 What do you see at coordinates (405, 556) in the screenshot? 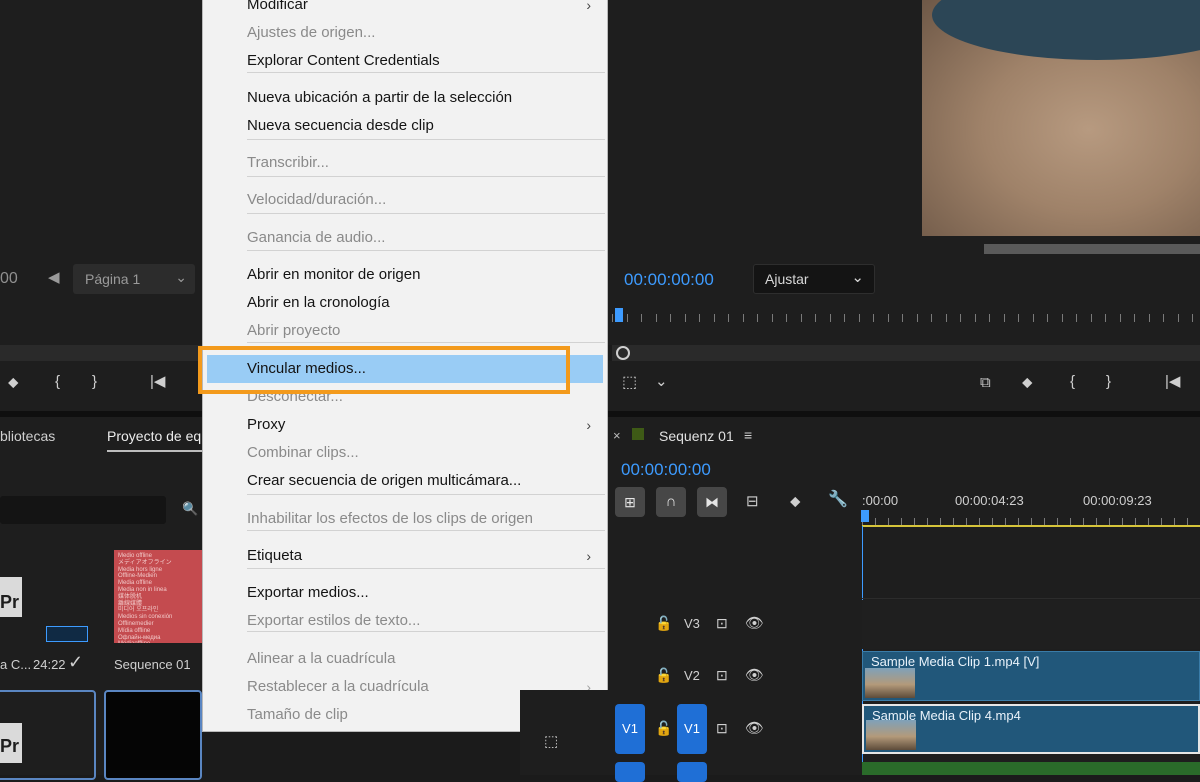
I see `menu-item: Etiqueta ›` at bounding box center [405, 556].